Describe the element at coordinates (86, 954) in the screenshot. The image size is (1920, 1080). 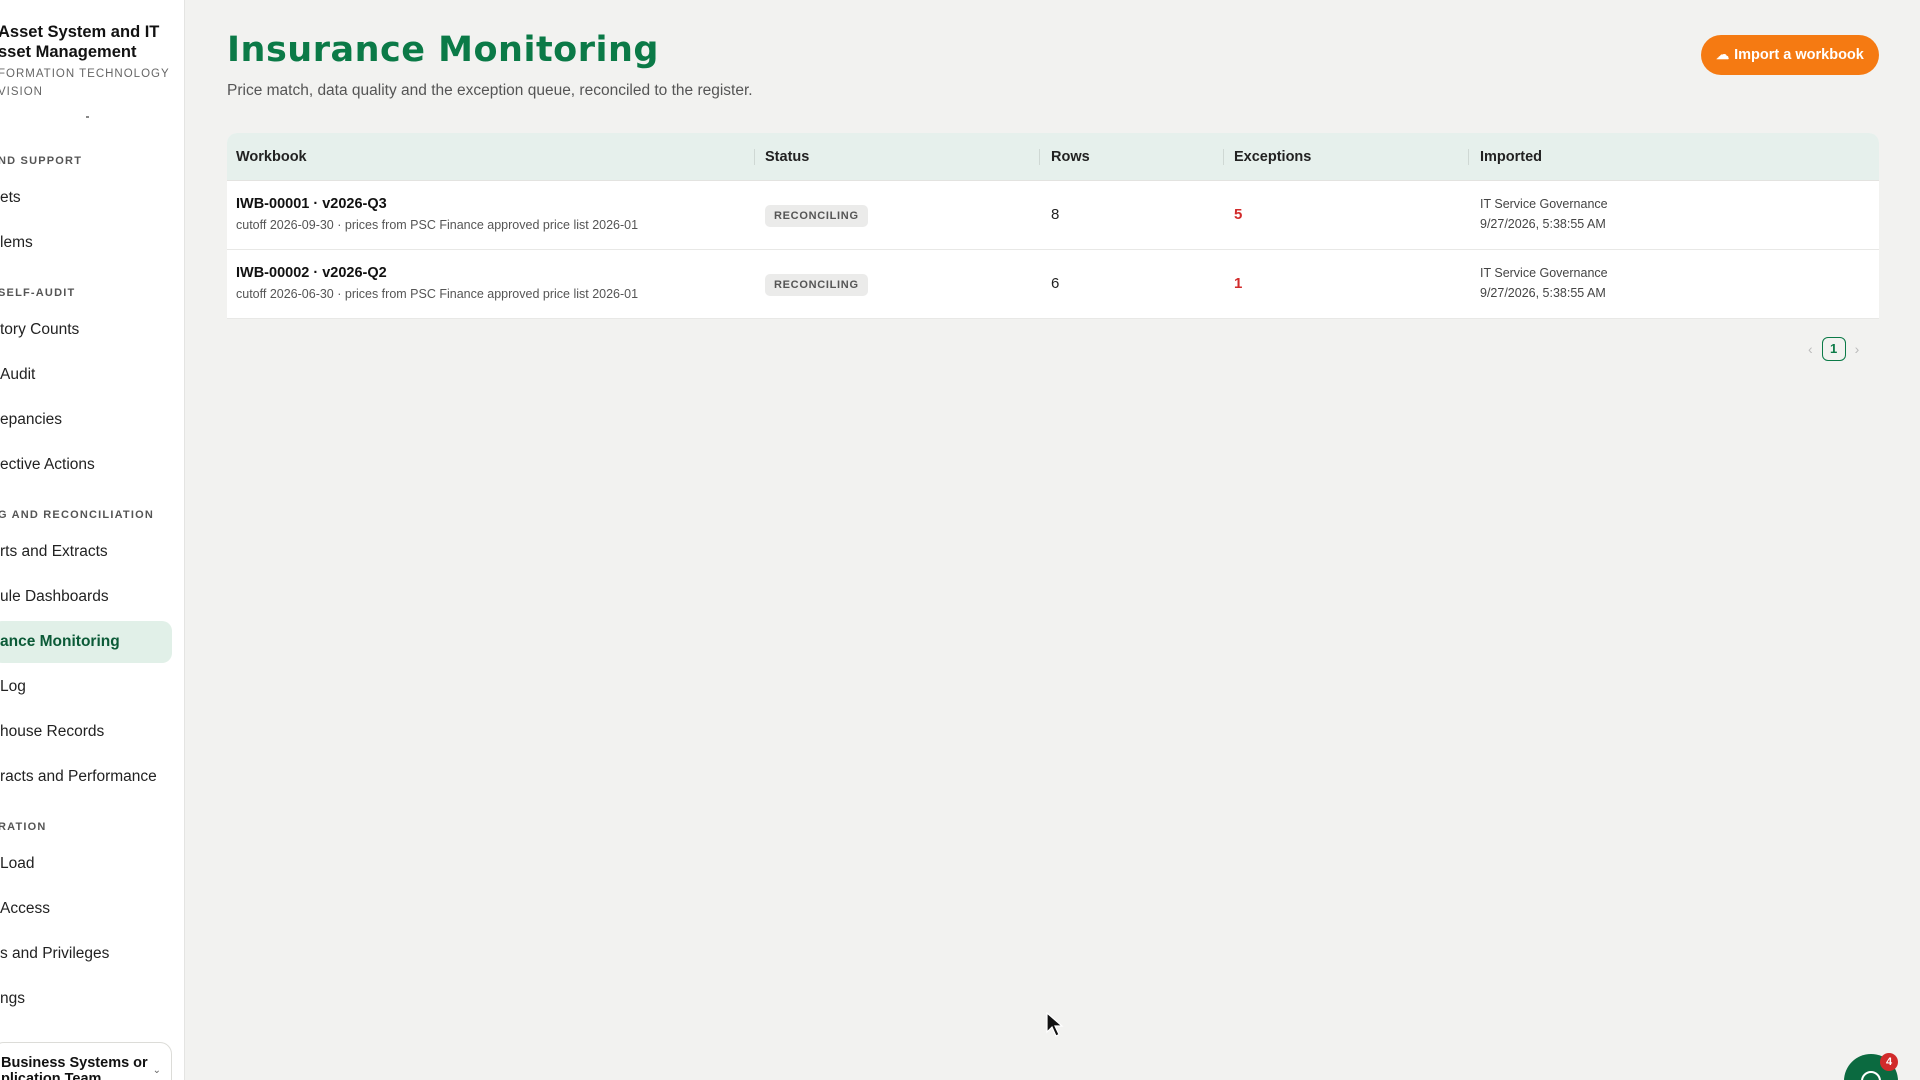
I see `sidebar-item-roles-privileges: s and Privileges` at that location.